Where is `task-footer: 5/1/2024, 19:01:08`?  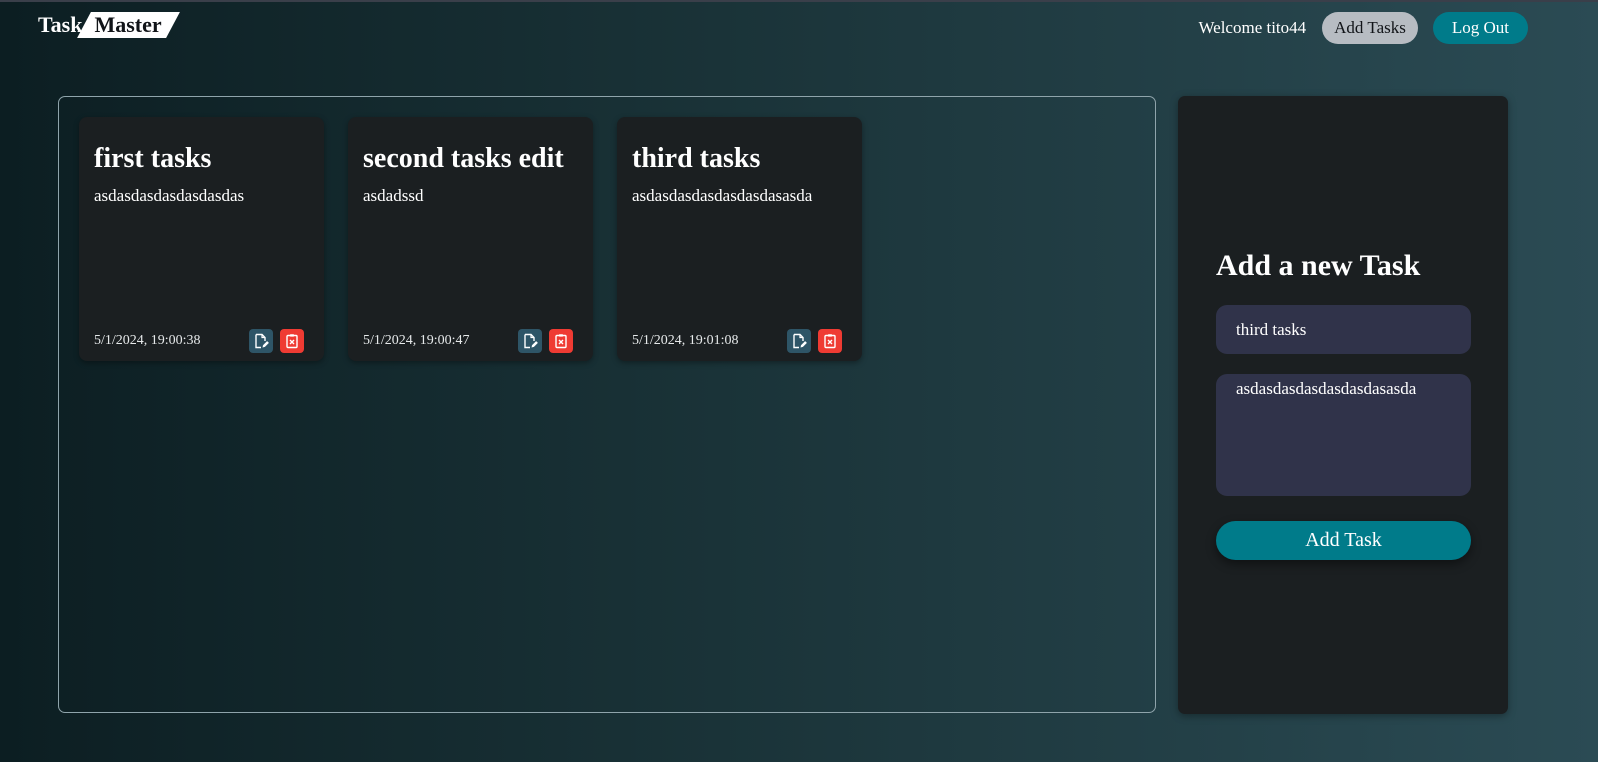
task-footer: 5/1/2024, 19:01:08 is located at coordinates (737, 341).